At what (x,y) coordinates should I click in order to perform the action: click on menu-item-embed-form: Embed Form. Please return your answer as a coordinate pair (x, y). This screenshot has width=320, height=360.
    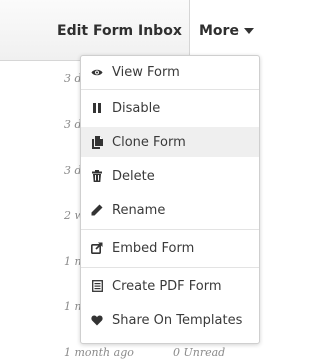
    Looking at the image, I should click on (170, 248).